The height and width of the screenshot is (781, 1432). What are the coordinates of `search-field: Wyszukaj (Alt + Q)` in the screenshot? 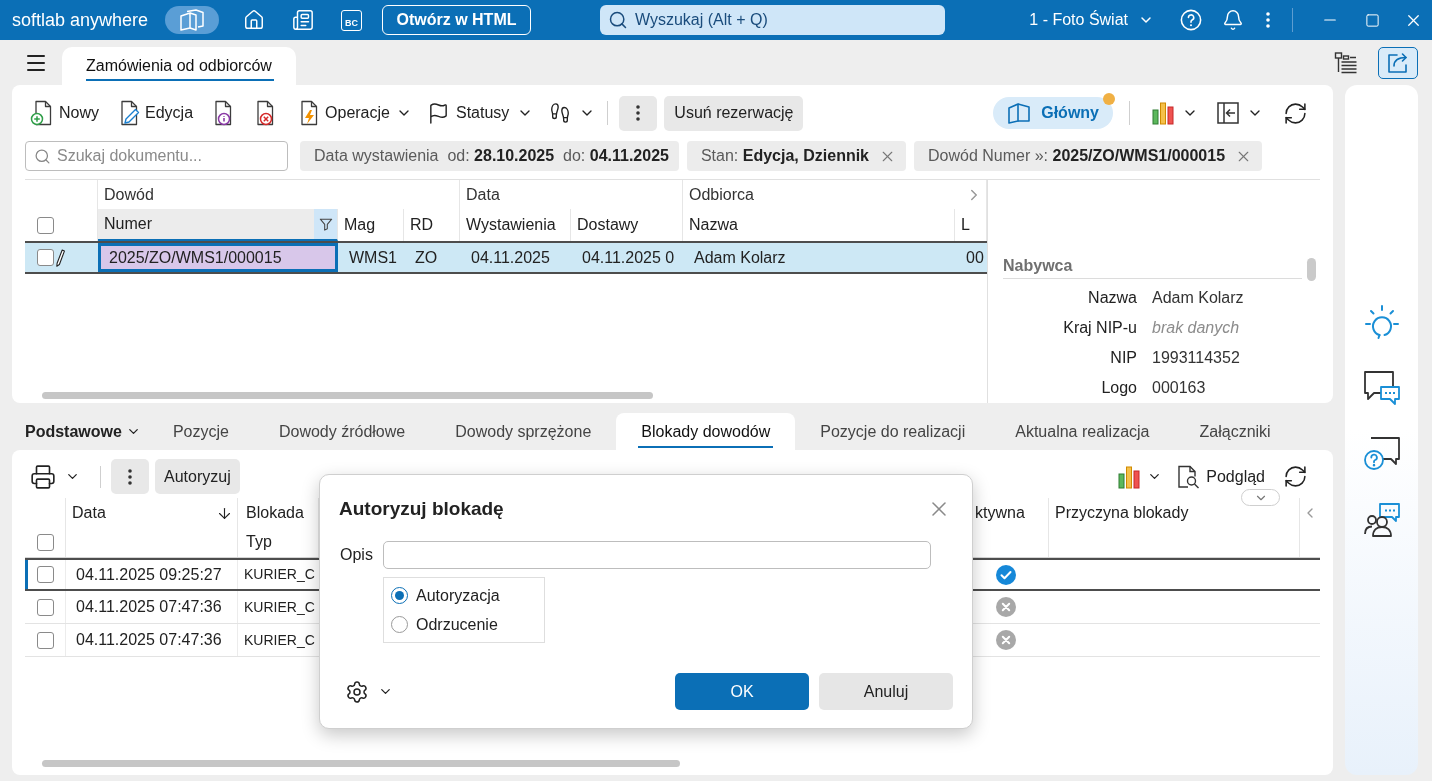 It's located at (772, 20).